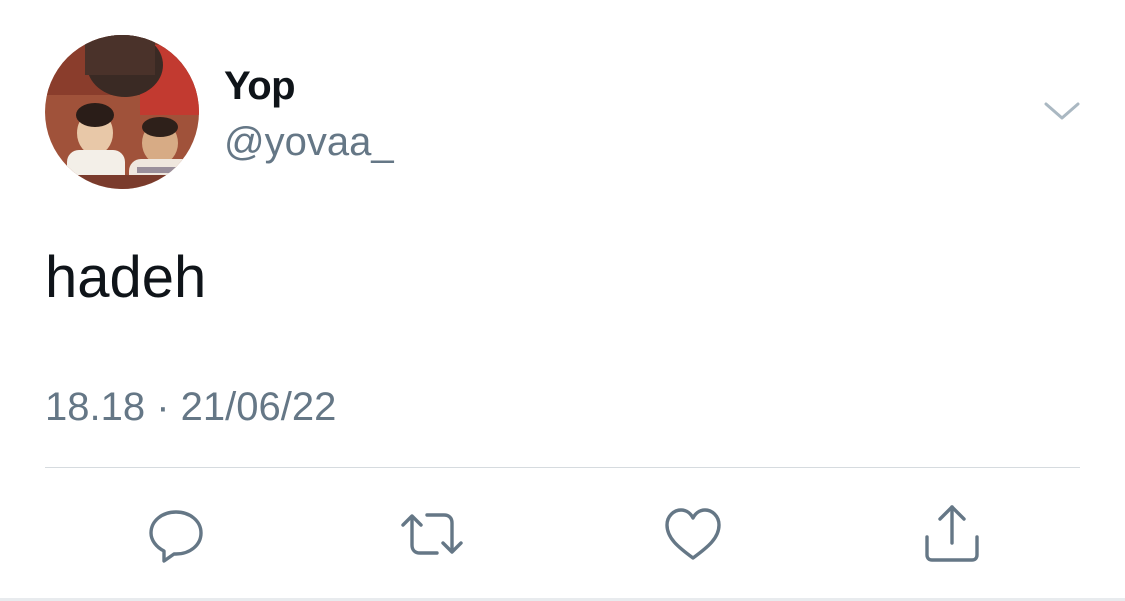 This screenshot has width=1125, height=601. Describe the element at coordinates (562, 467) in the screenshot. I see `divider` at that location.